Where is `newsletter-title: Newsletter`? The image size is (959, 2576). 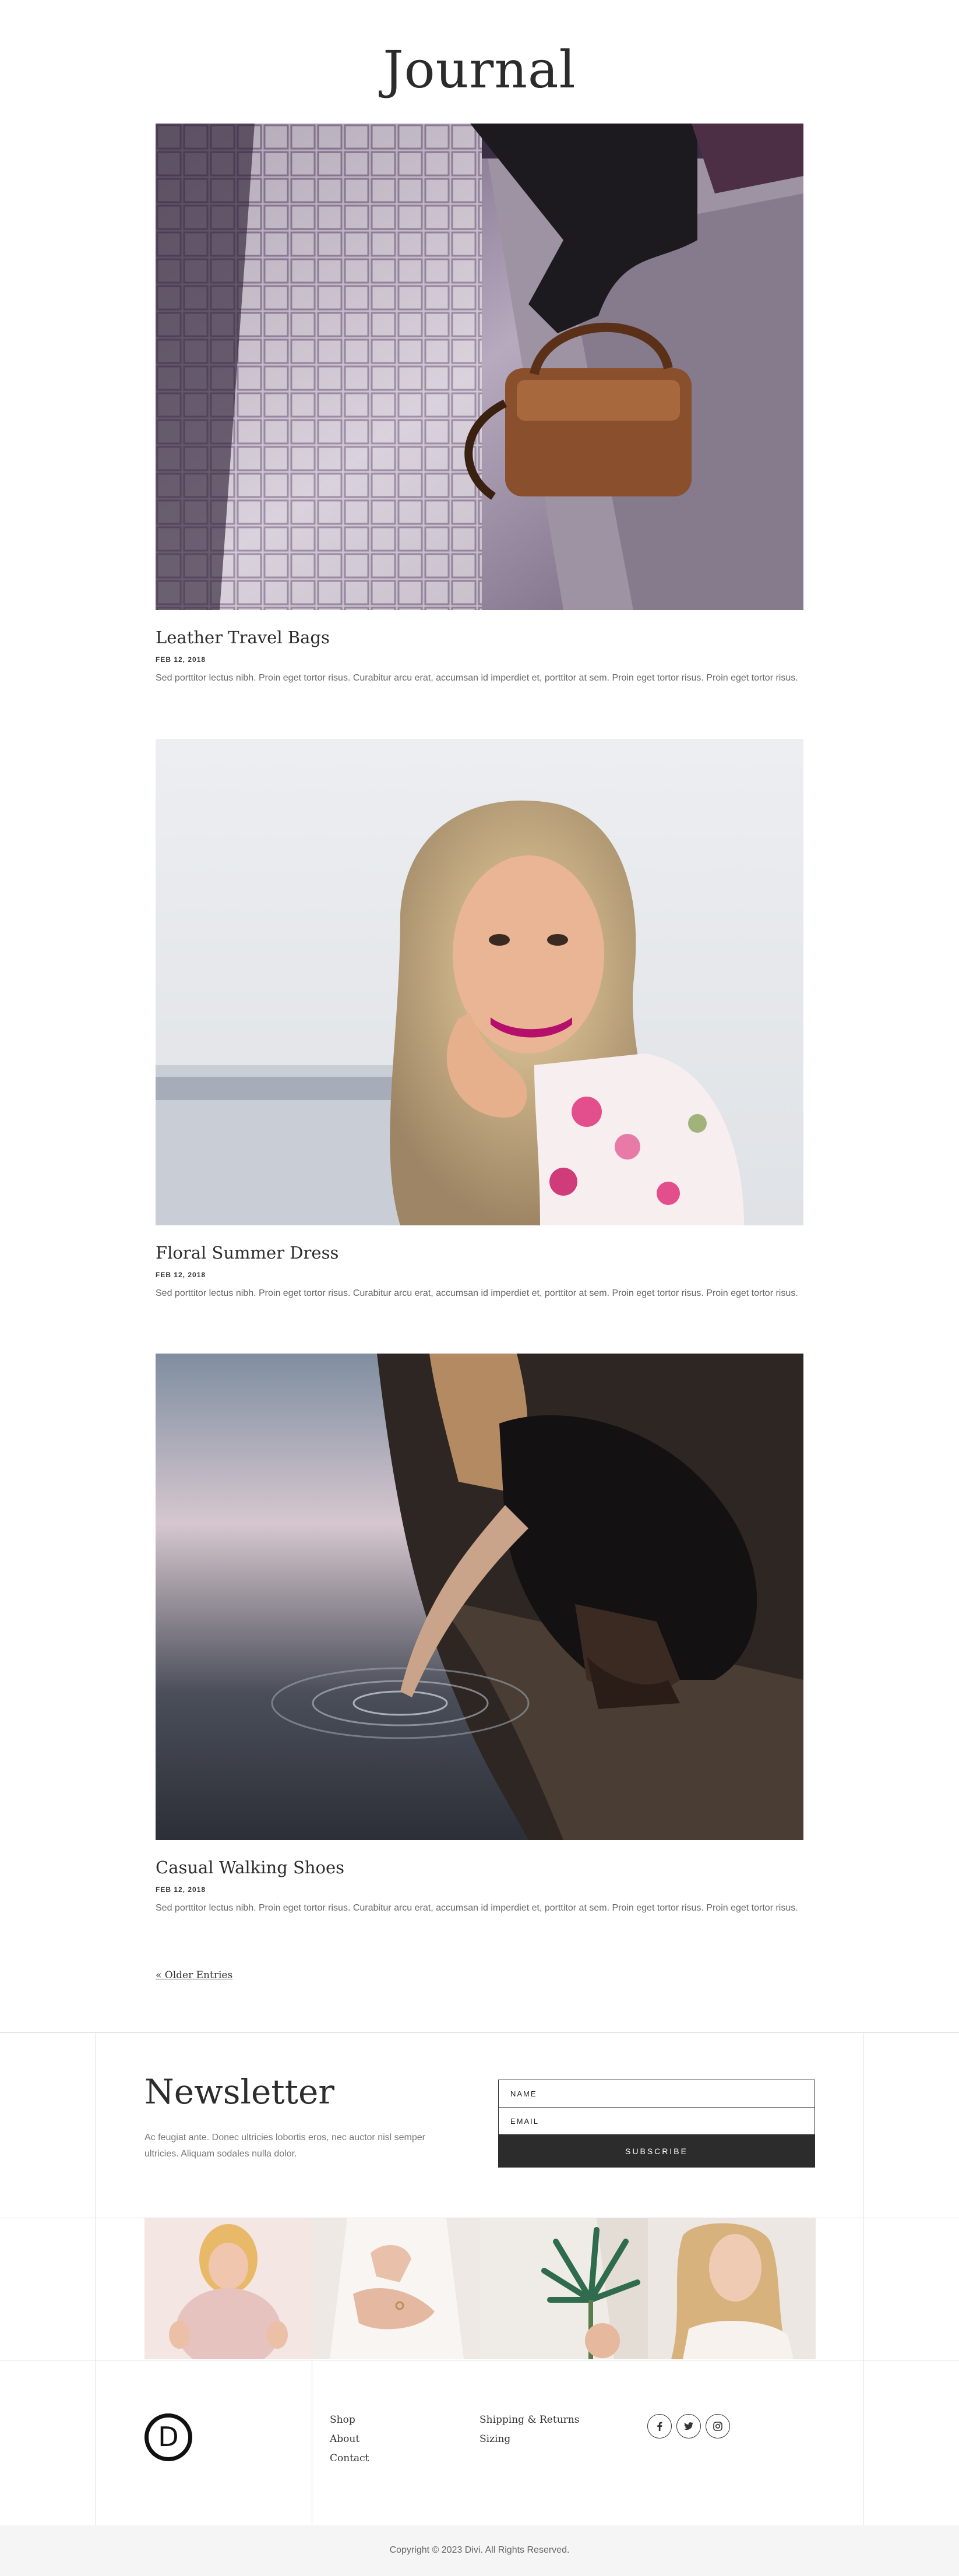 newsletter-title: Newsletter is located at coordinates (239, 2092).